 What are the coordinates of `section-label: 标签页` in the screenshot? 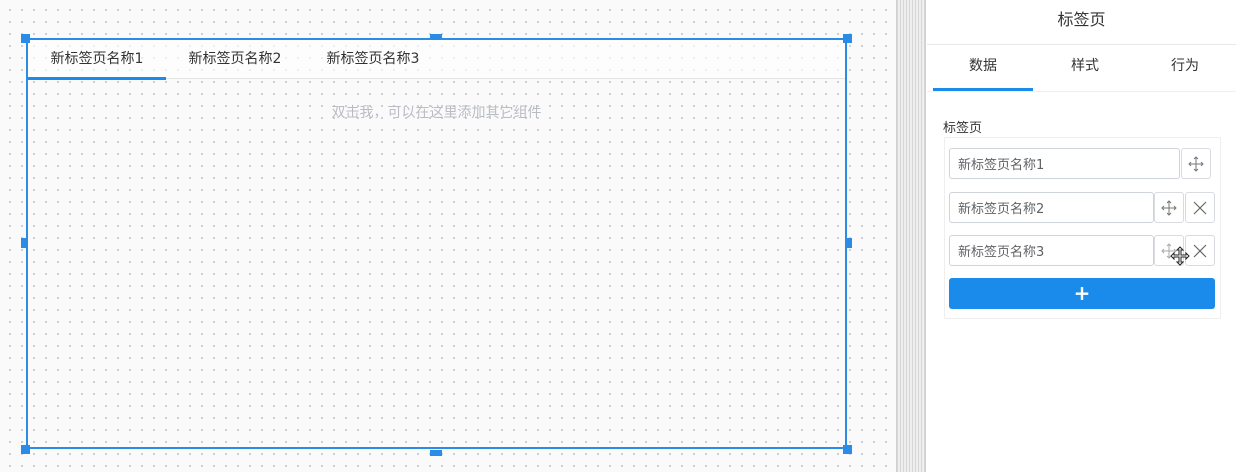 It's located at (963, 128).